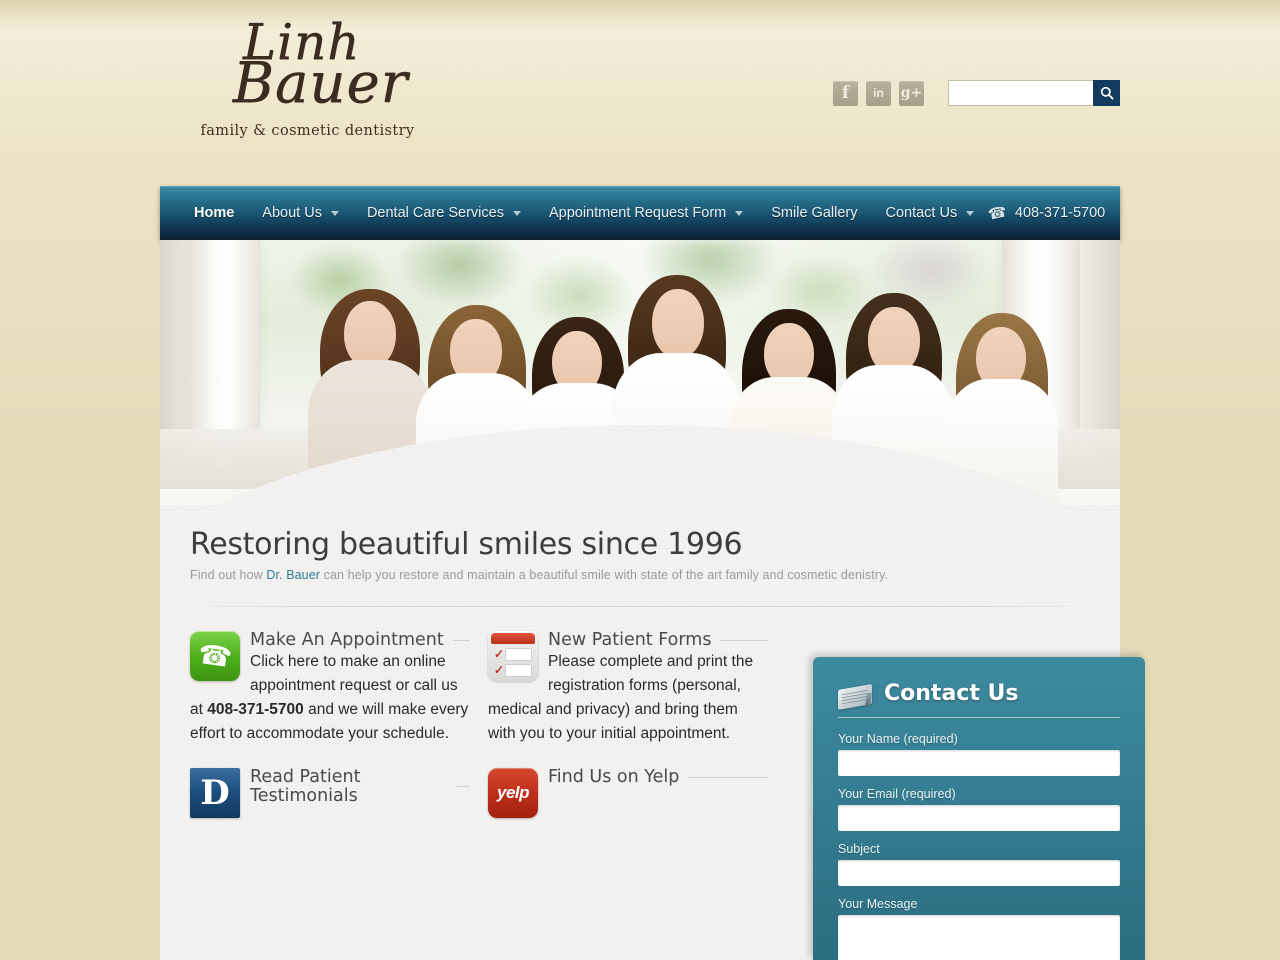  Describe the element at coordinates (630, 640) in the screenshot. I see `feature-title: New Patient Forms` at that location.